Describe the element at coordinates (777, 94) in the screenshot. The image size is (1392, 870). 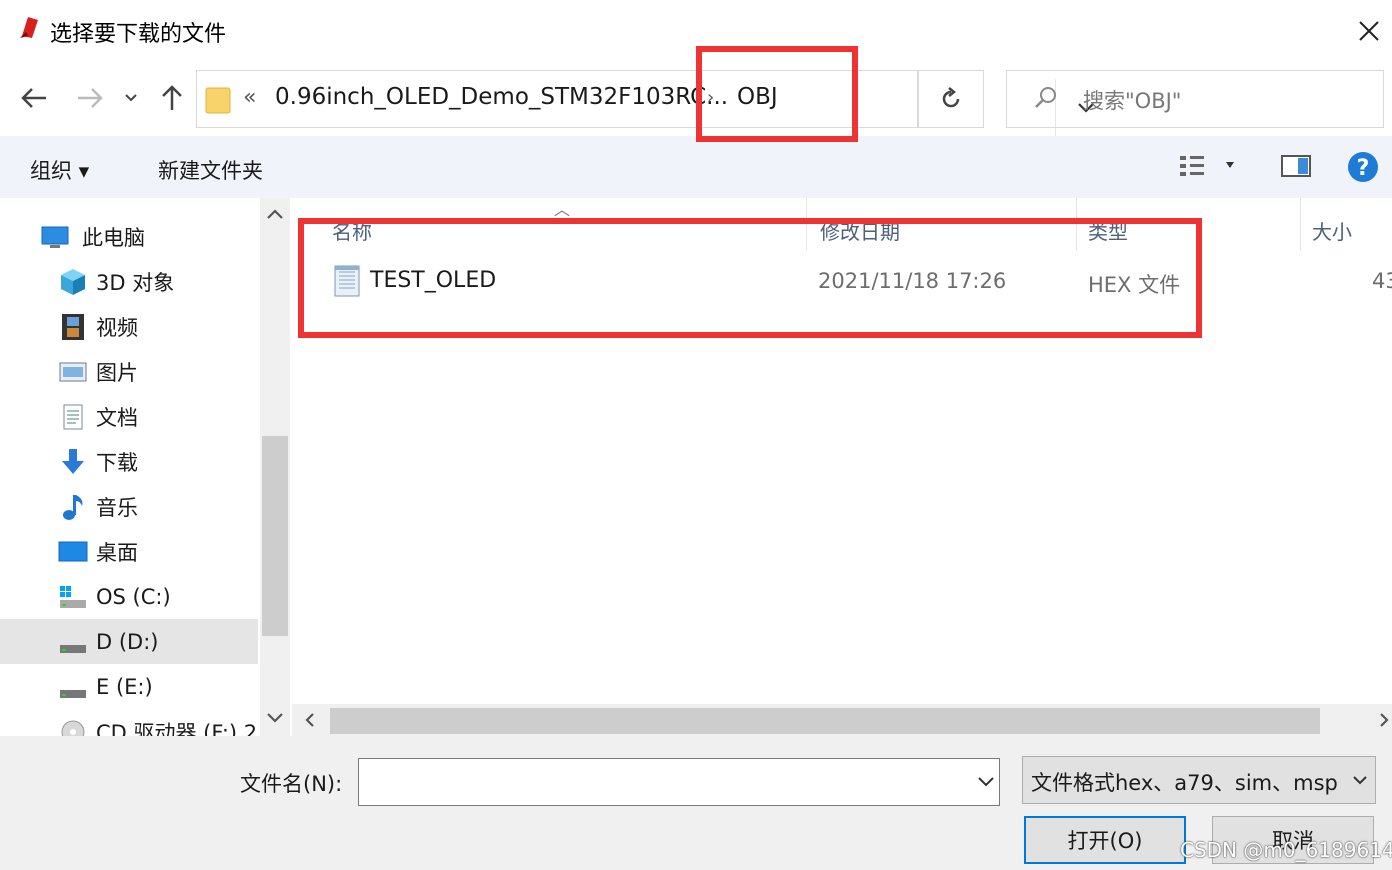
I see `highlight-box-current-folder` at that location.